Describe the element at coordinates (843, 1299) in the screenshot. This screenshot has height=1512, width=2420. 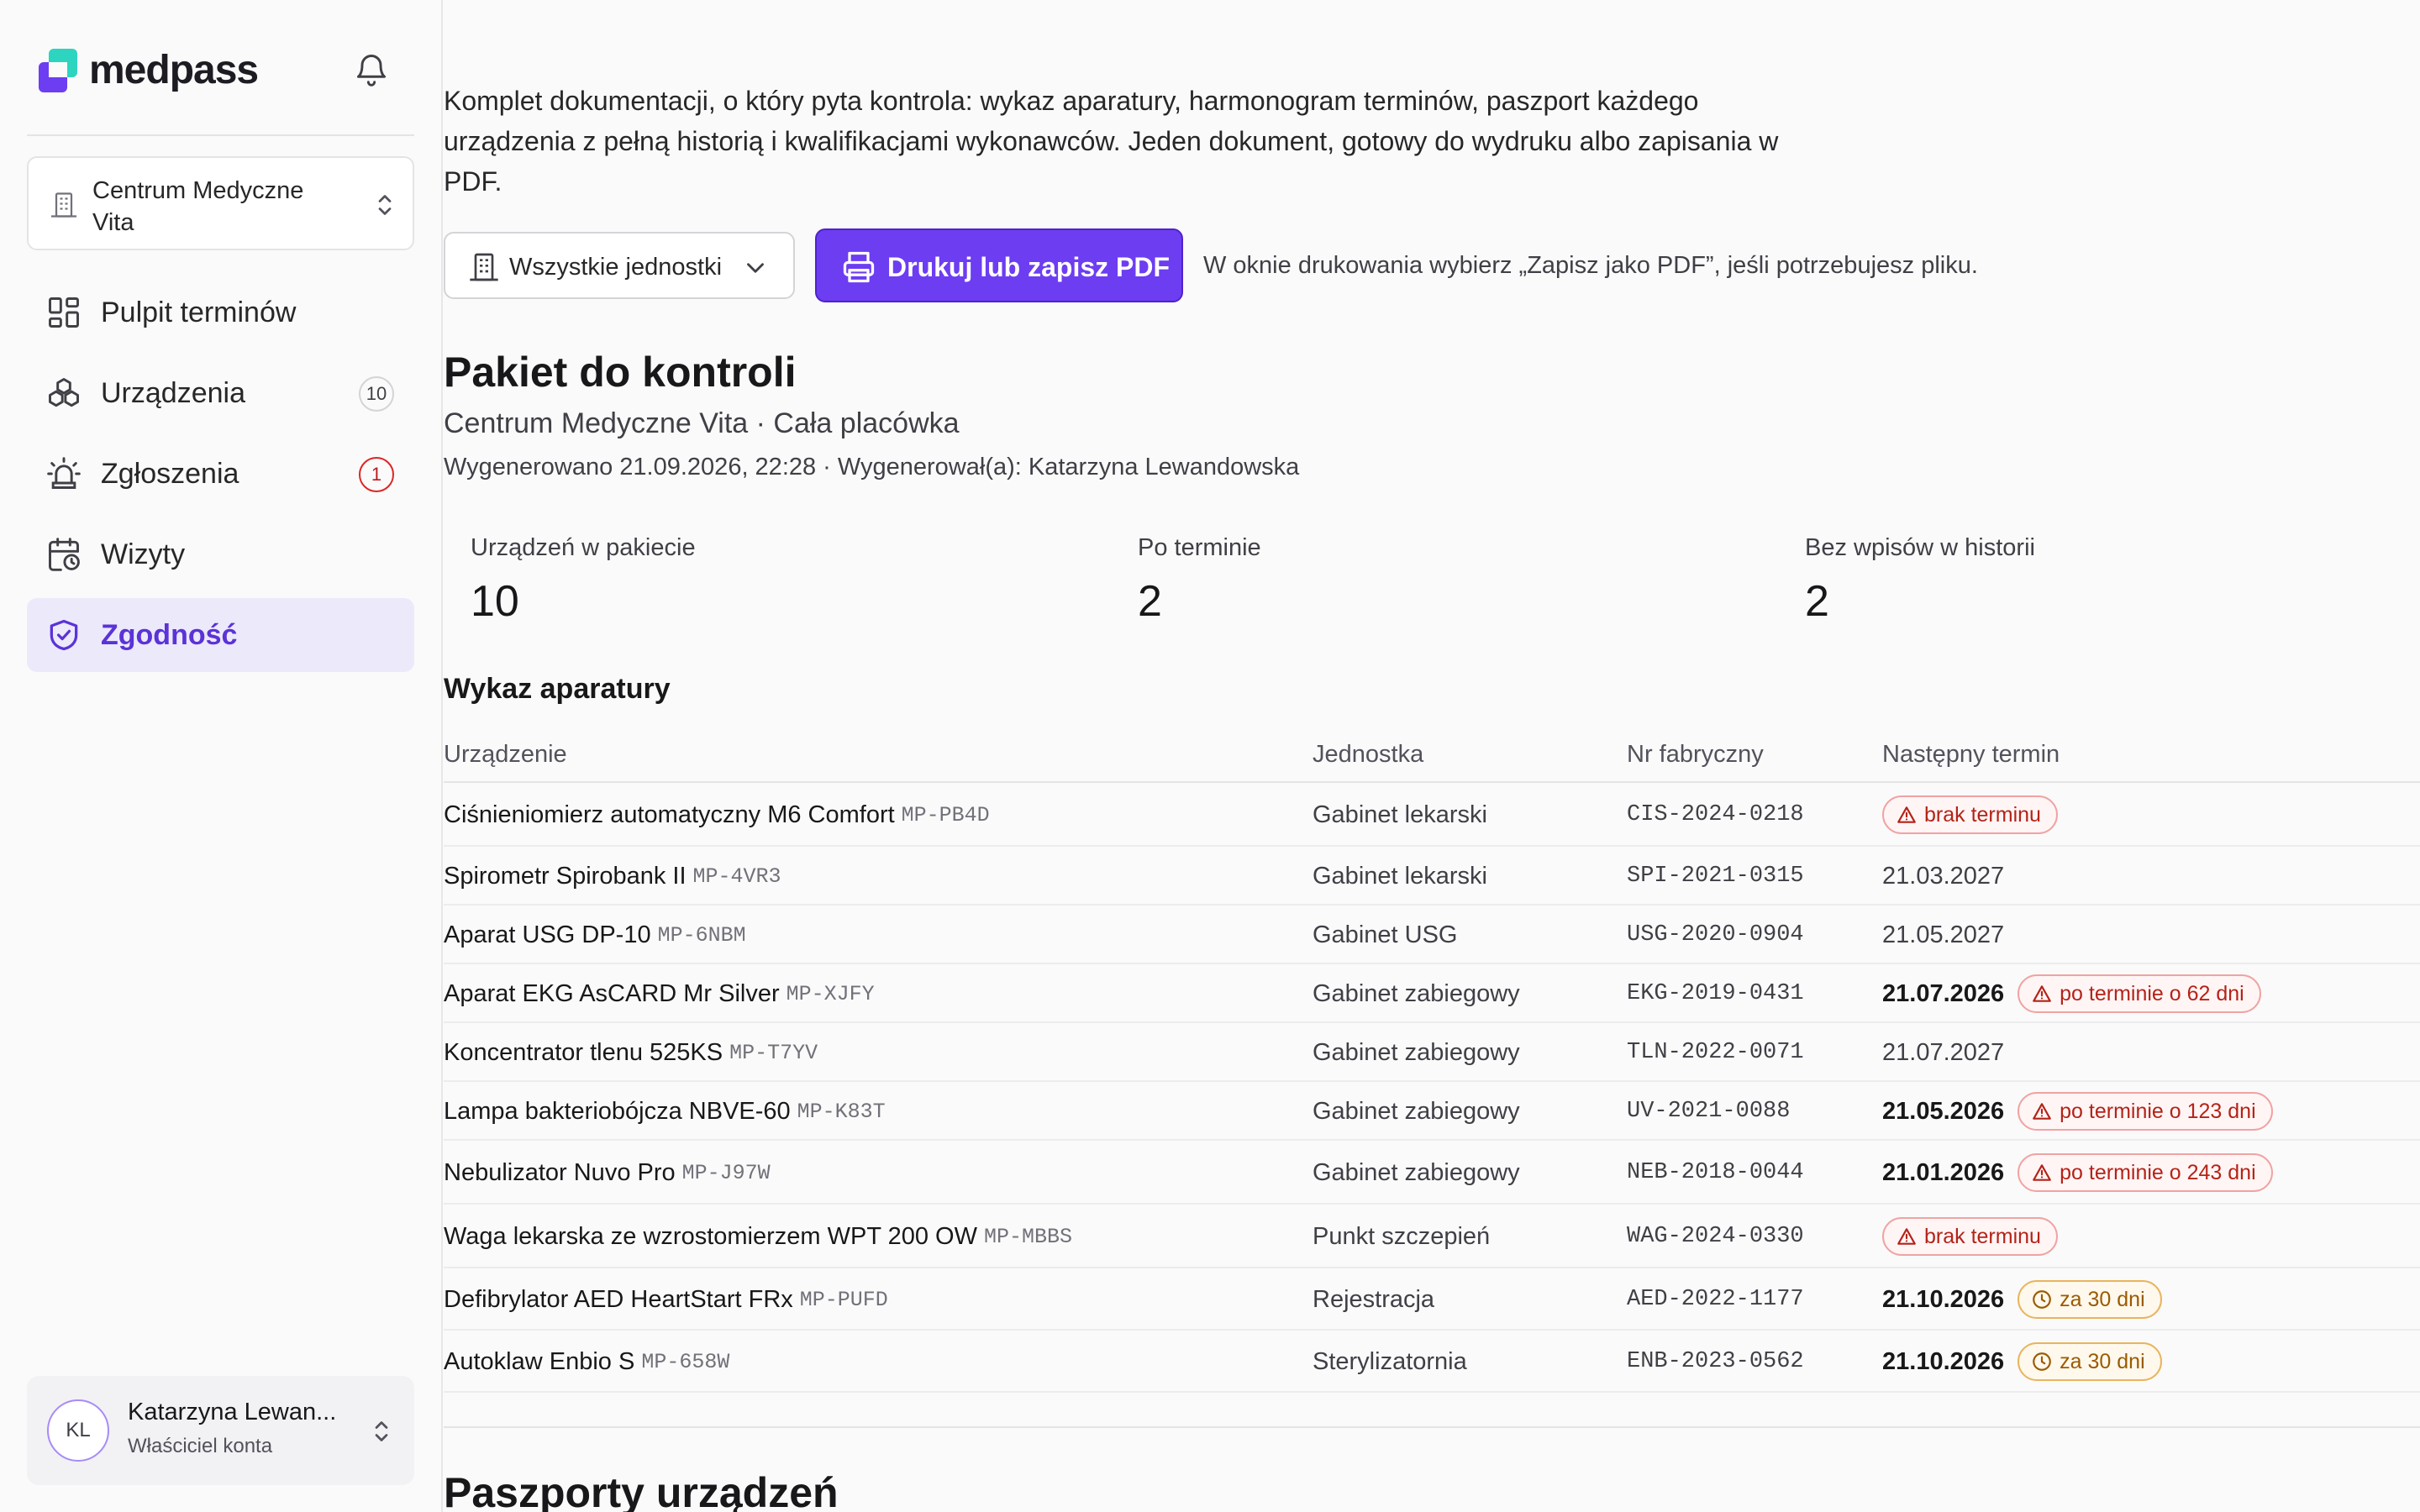
I see `device-code: MP-PUFD` at that location.